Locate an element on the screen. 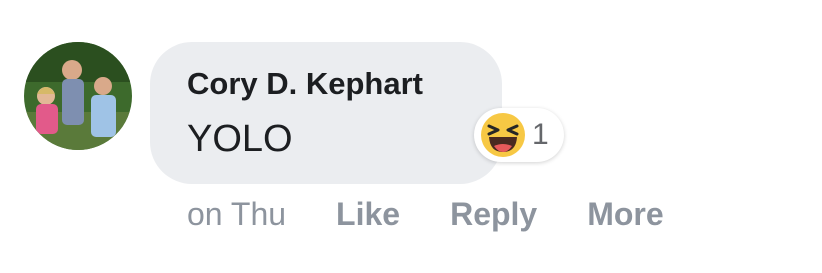 Image resolution: width=822 pixels, height=273 pixels. reply-button: Reply is located at coordinates (493, 214).